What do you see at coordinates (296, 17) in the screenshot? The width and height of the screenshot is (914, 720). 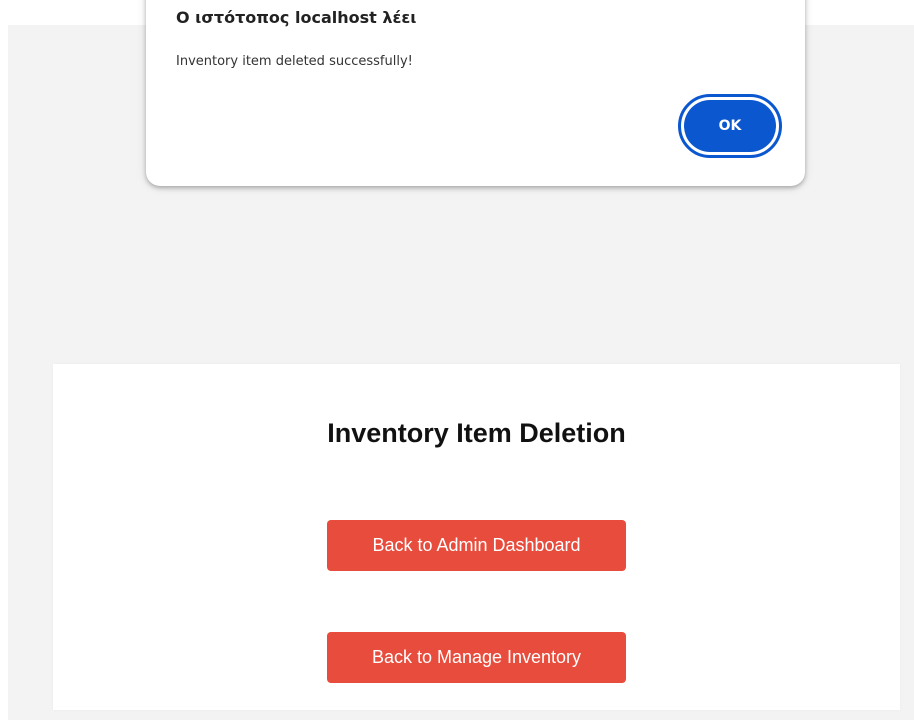 I see `dialog-title: Ο ιστότοπος localhost λέει` at bounding box center [296, 17].